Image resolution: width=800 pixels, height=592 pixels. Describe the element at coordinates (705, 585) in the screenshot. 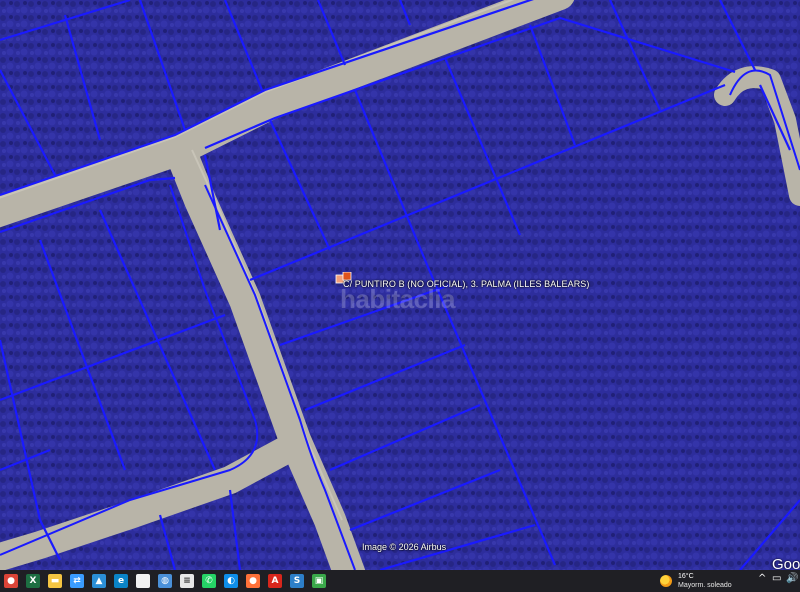

I see `weather-description: Mayorm. soleado` at that location.